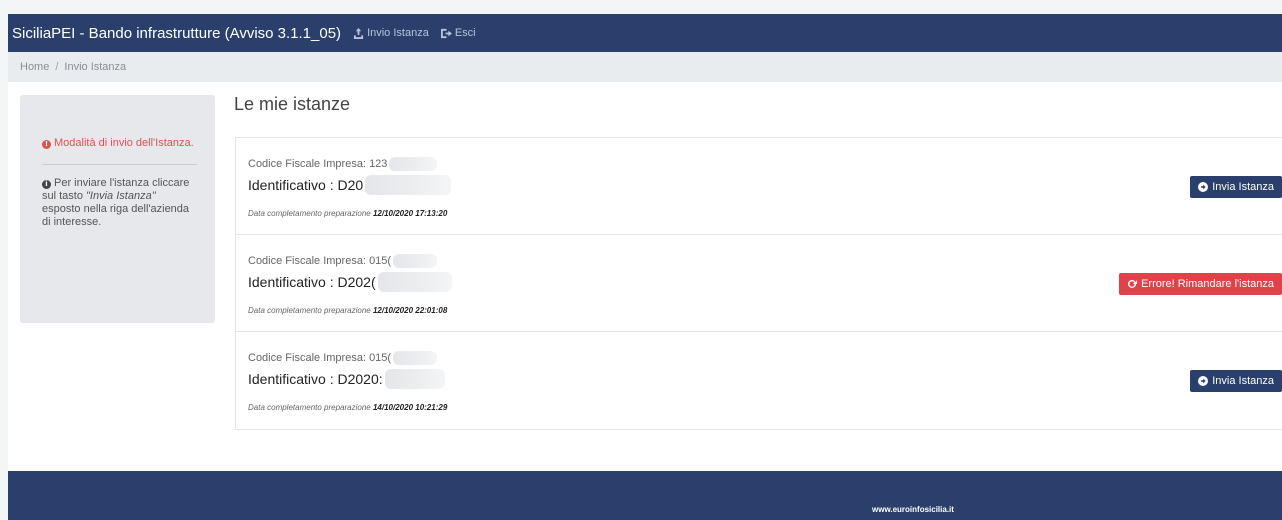 Image resolution: width=1282 pixels, height=520 pixels. What do you see at coordinates (356, 282) in the screenshot?
I see `id-value: D202(` at bounding box center [356, 282].